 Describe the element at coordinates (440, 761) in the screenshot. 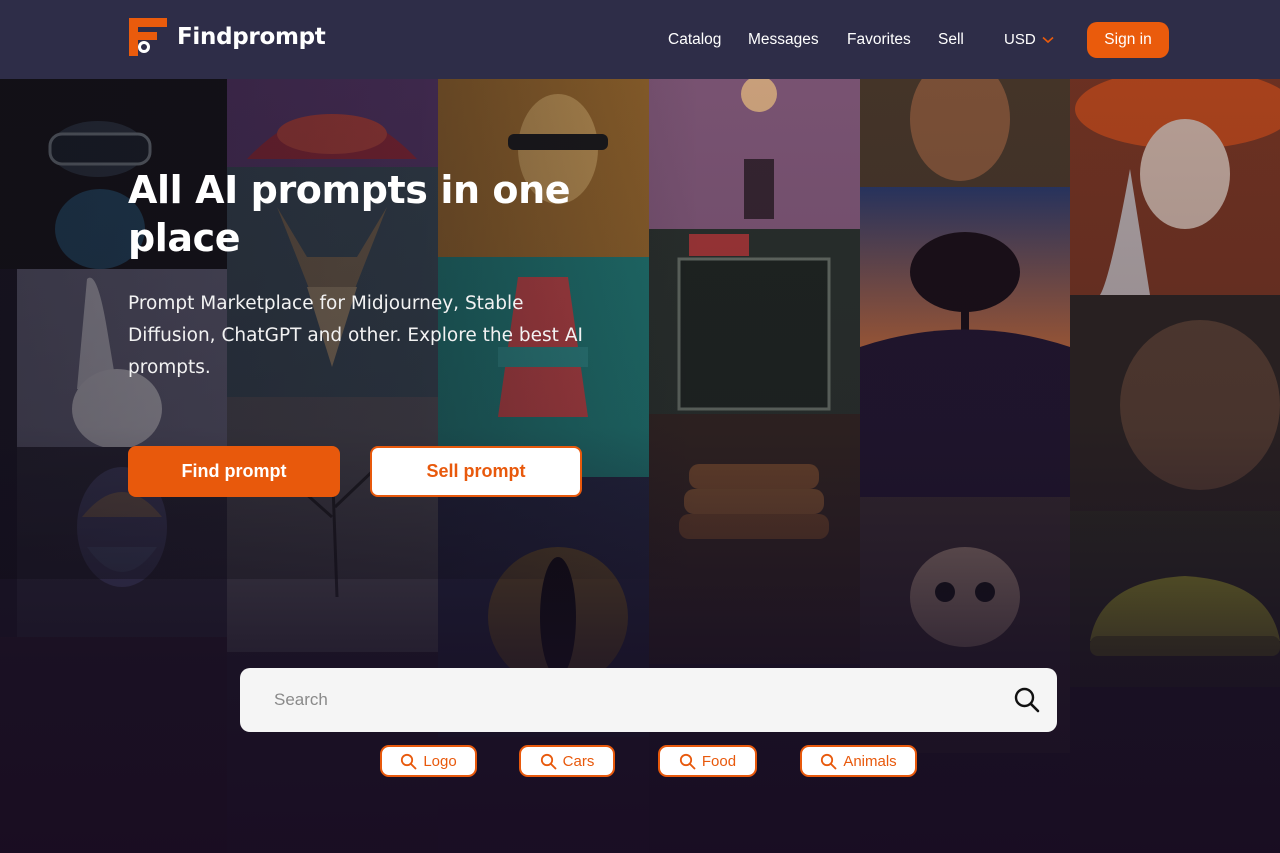

I see `tag-label: Logo` at that location.